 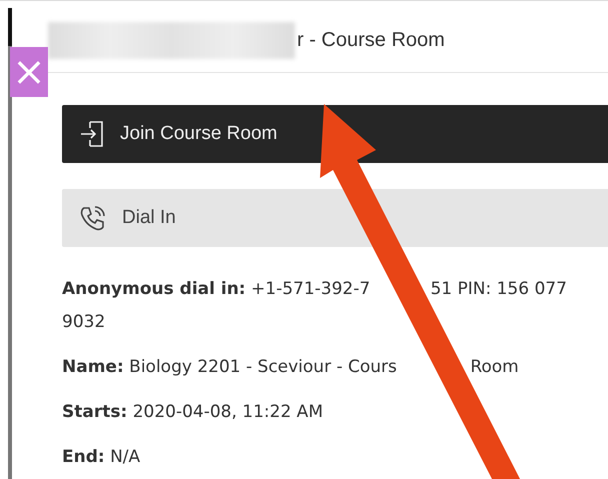 What do you see at coordinates (291, 367) in the screenshot?
I see `detail-text: Name: Biology 2201 - Sceviour - Cours Room` at bounding box center [291, 367].